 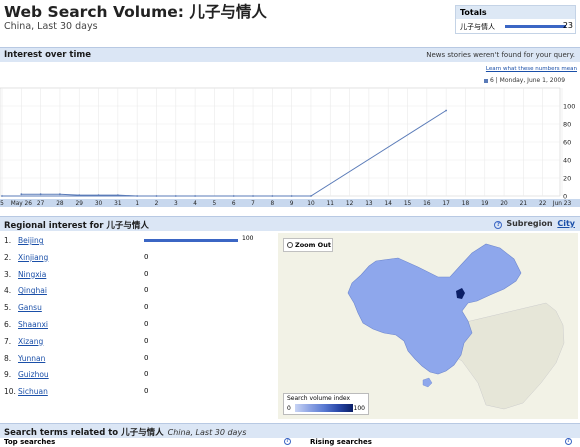 What do you see at coordinates (31, 240) in the screenshot?
I see `region-link: Beijing` at bounding box center [31, 240].